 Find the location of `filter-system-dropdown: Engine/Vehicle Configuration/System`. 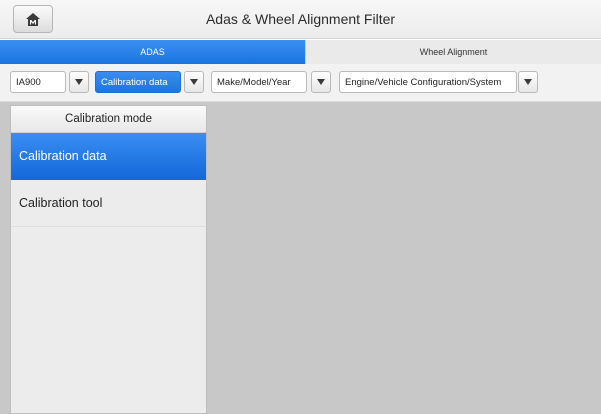

filter-system-dropdown: Engine/Vehicle Configuration/System is located at coordinates (428, 82).